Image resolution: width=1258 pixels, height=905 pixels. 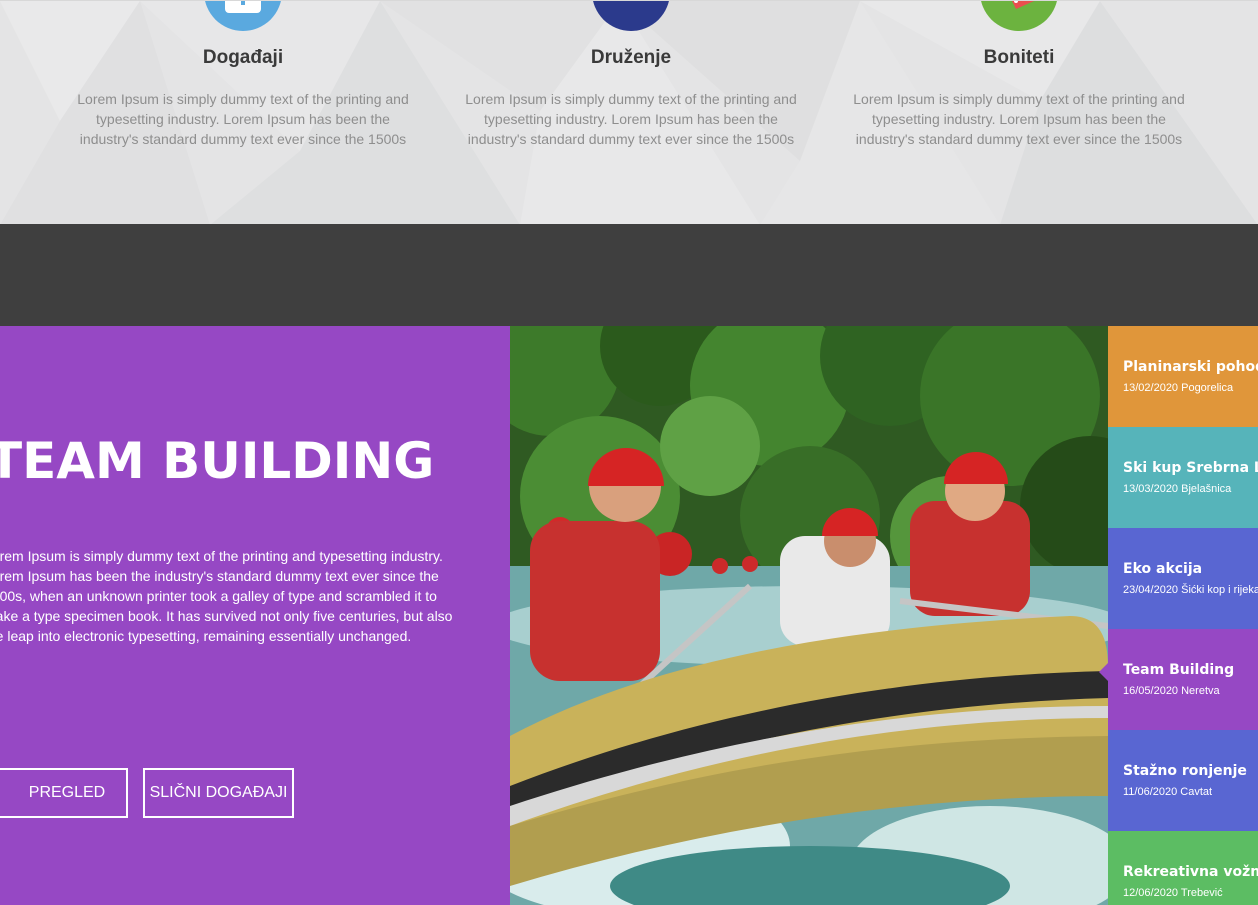 I want to click on event-item-name: Ski kup Srebrna Lisica, so click(x=1190, y=468).